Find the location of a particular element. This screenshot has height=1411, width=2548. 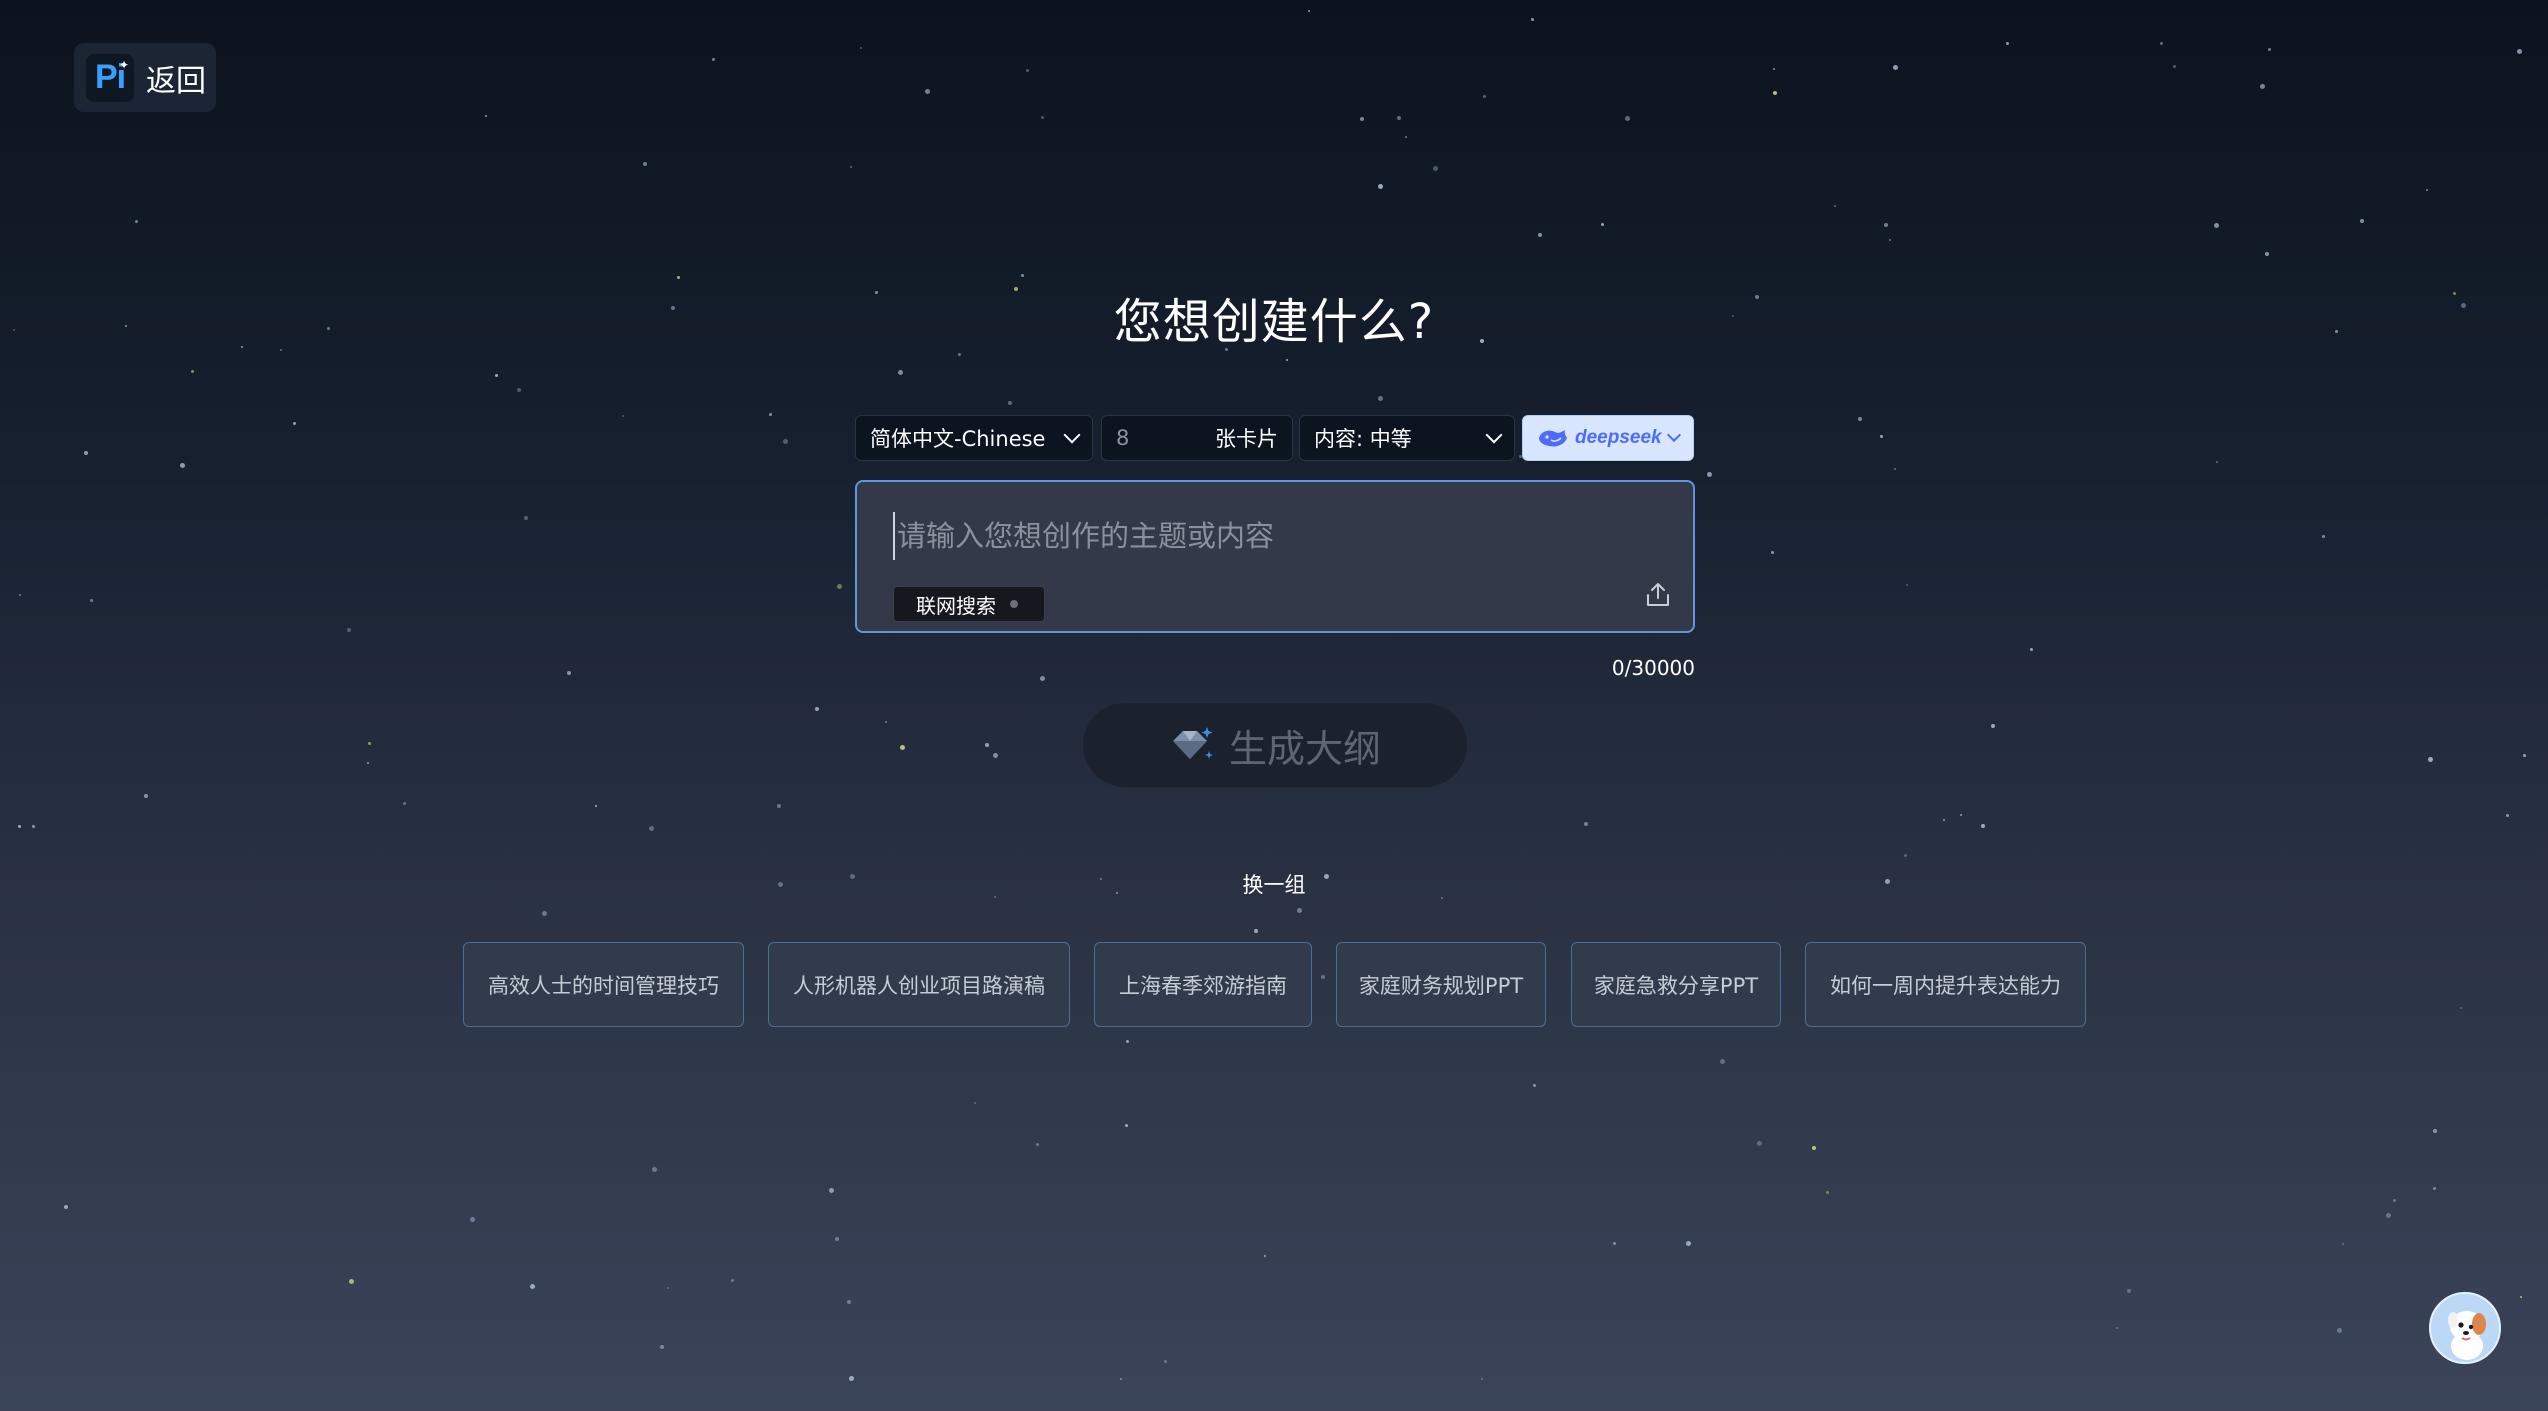

refresh-suggestions-button: 换一组 is located at coordinates (1274, 885).